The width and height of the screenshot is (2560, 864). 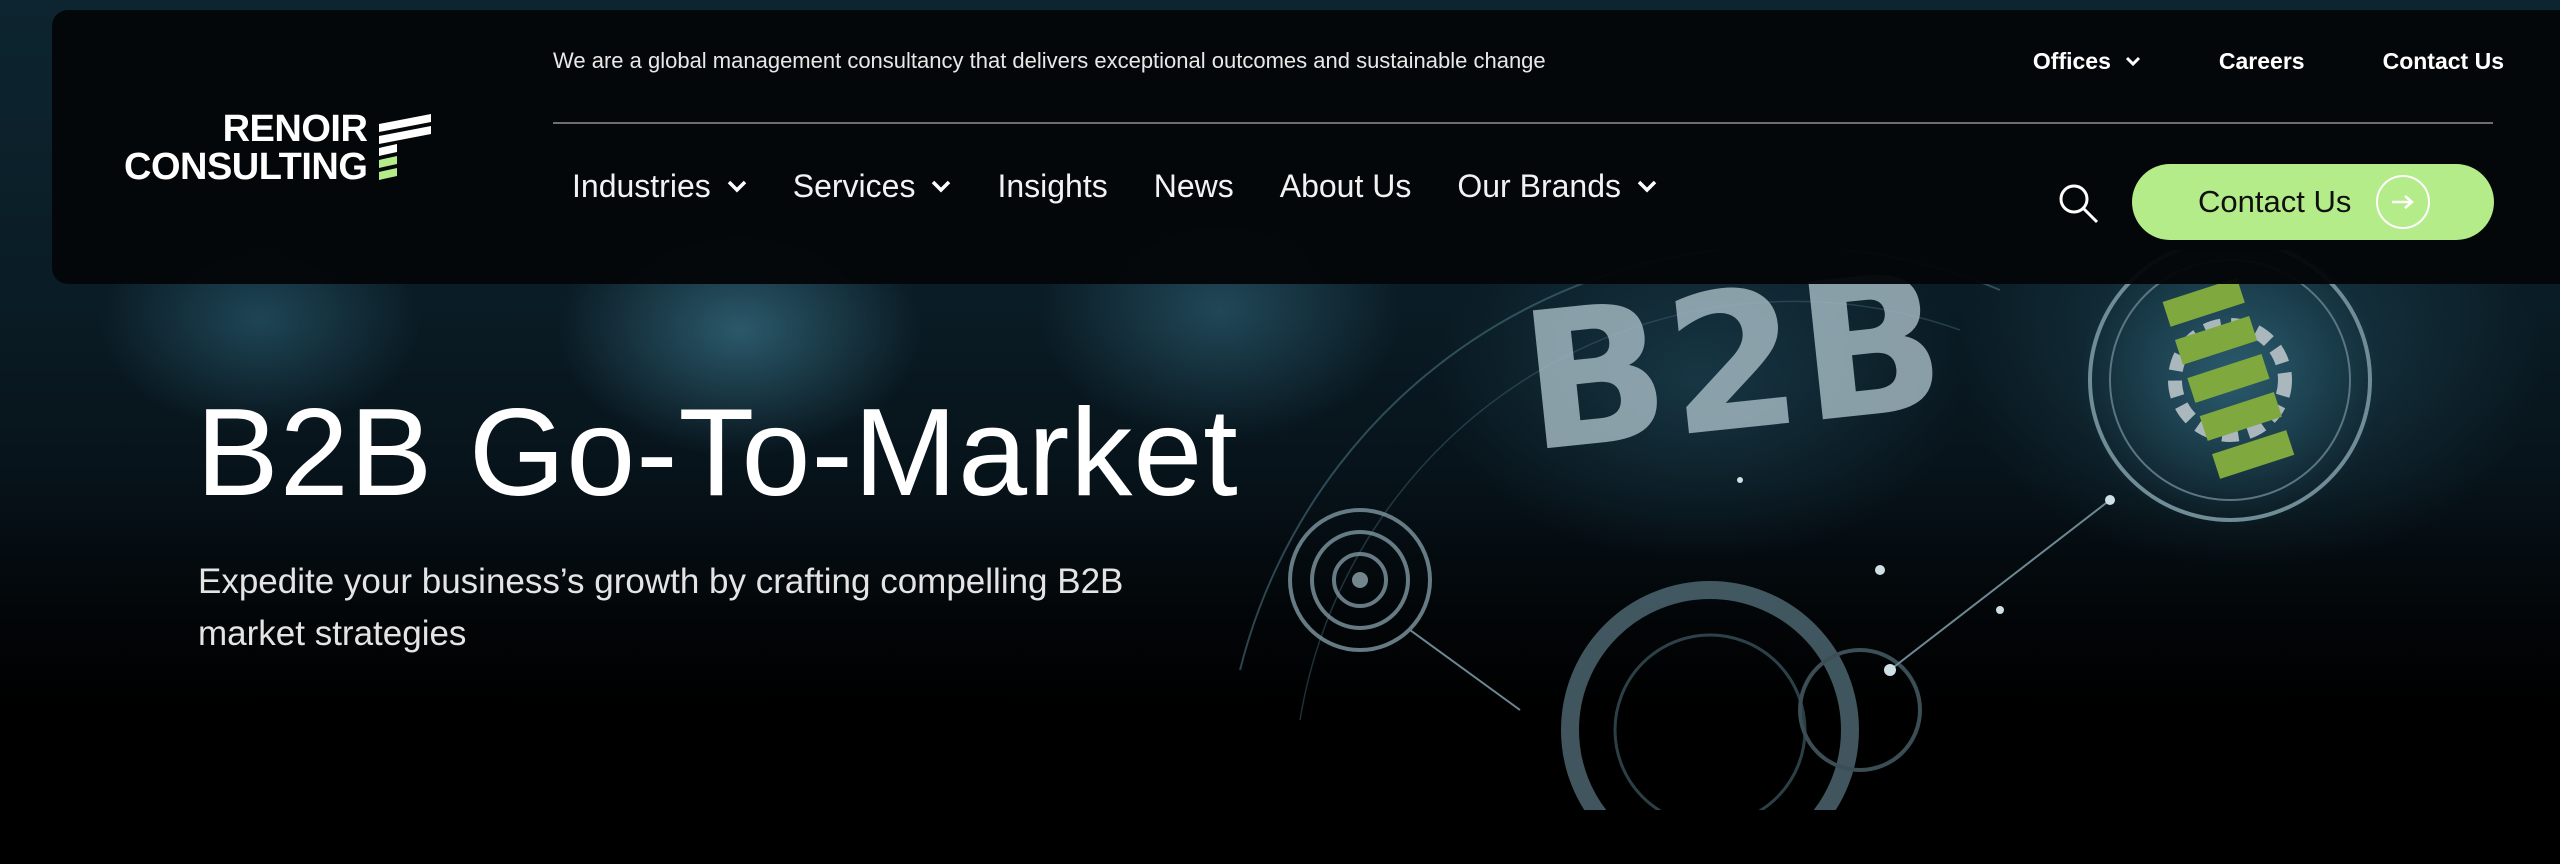 I want to click on cta-label: Contact Us, so click(x=2275, y=201).